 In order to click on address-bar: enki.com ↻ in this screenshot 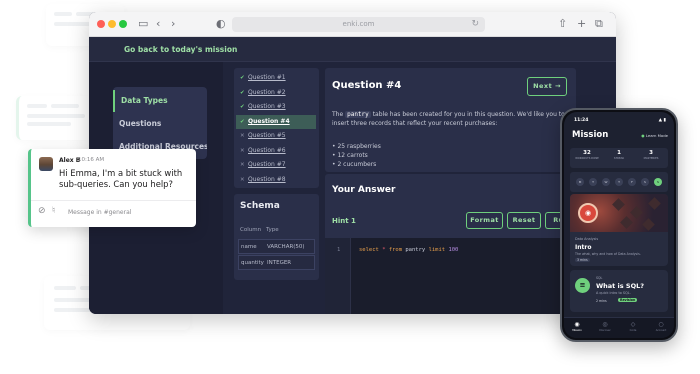, I will do `click(358, 24)`.